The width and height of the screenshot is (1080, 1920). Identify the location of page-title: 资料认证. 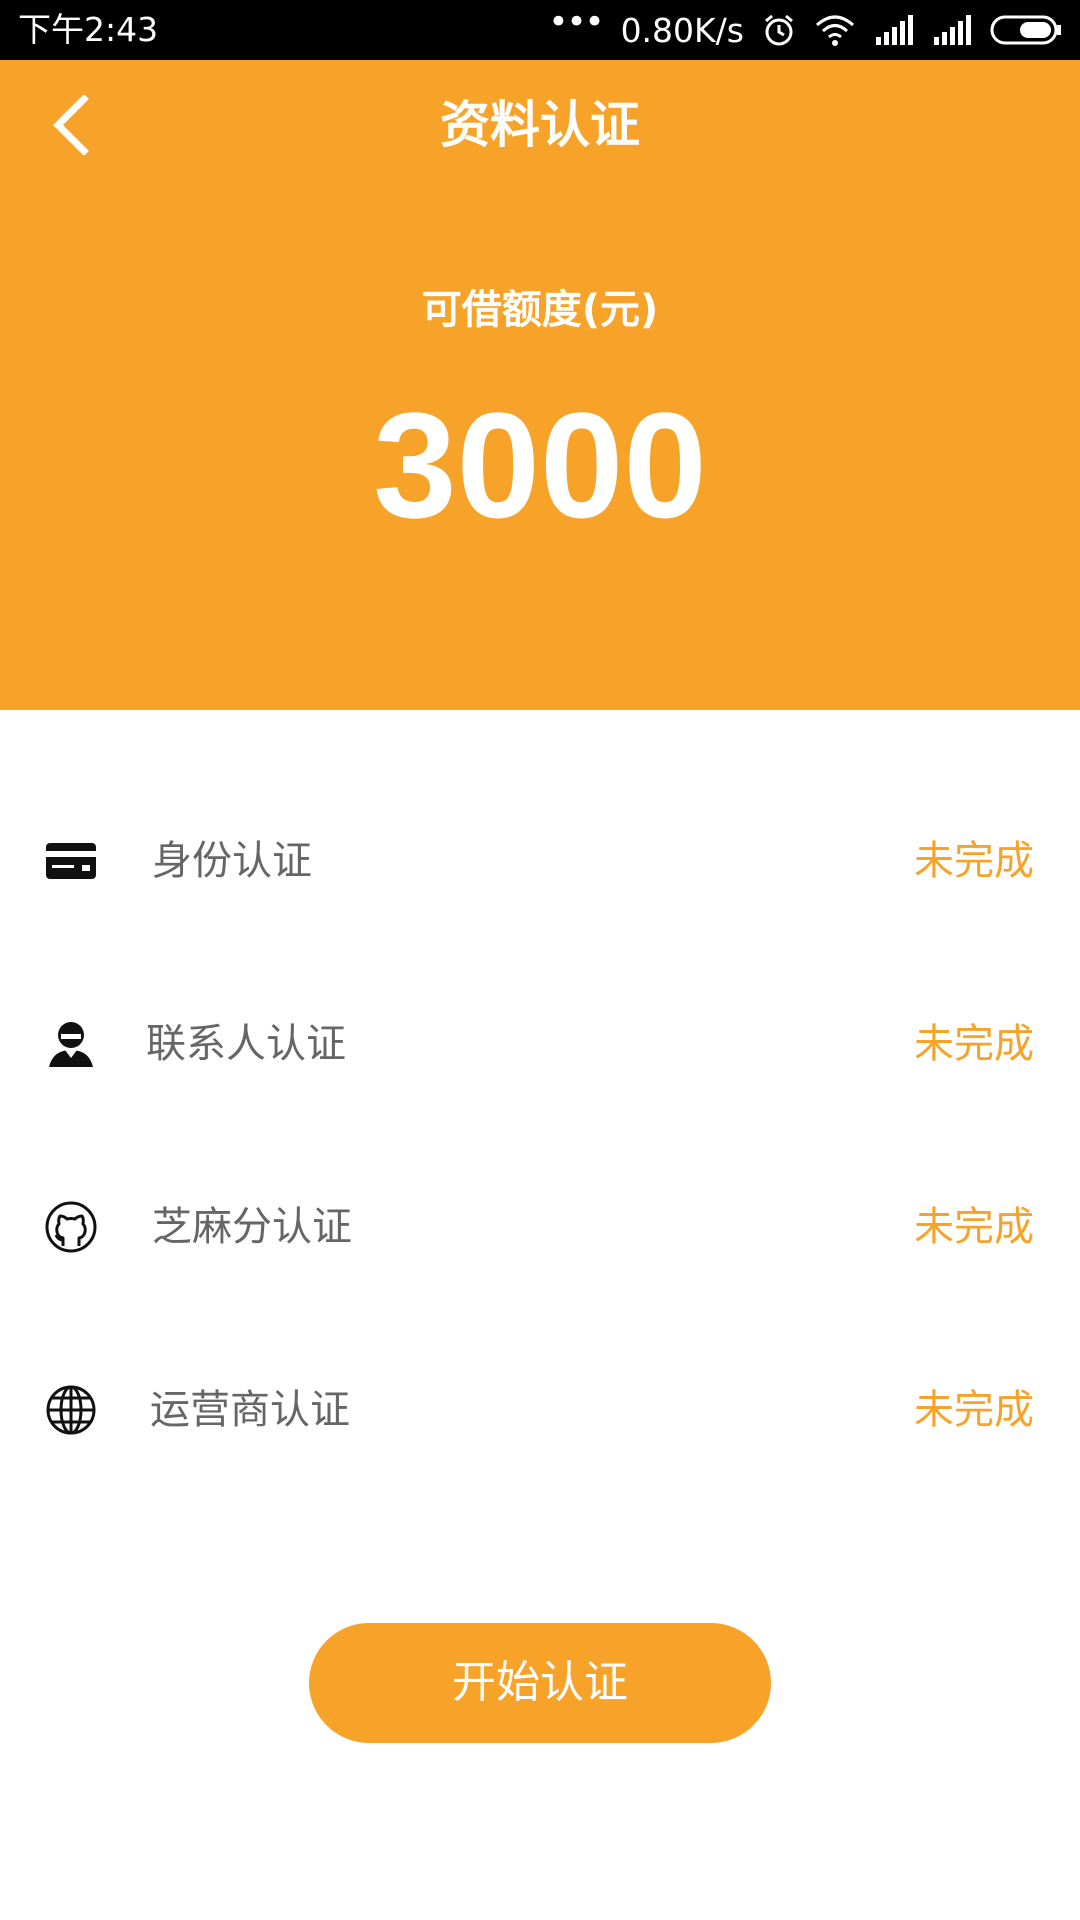
(540, 125).